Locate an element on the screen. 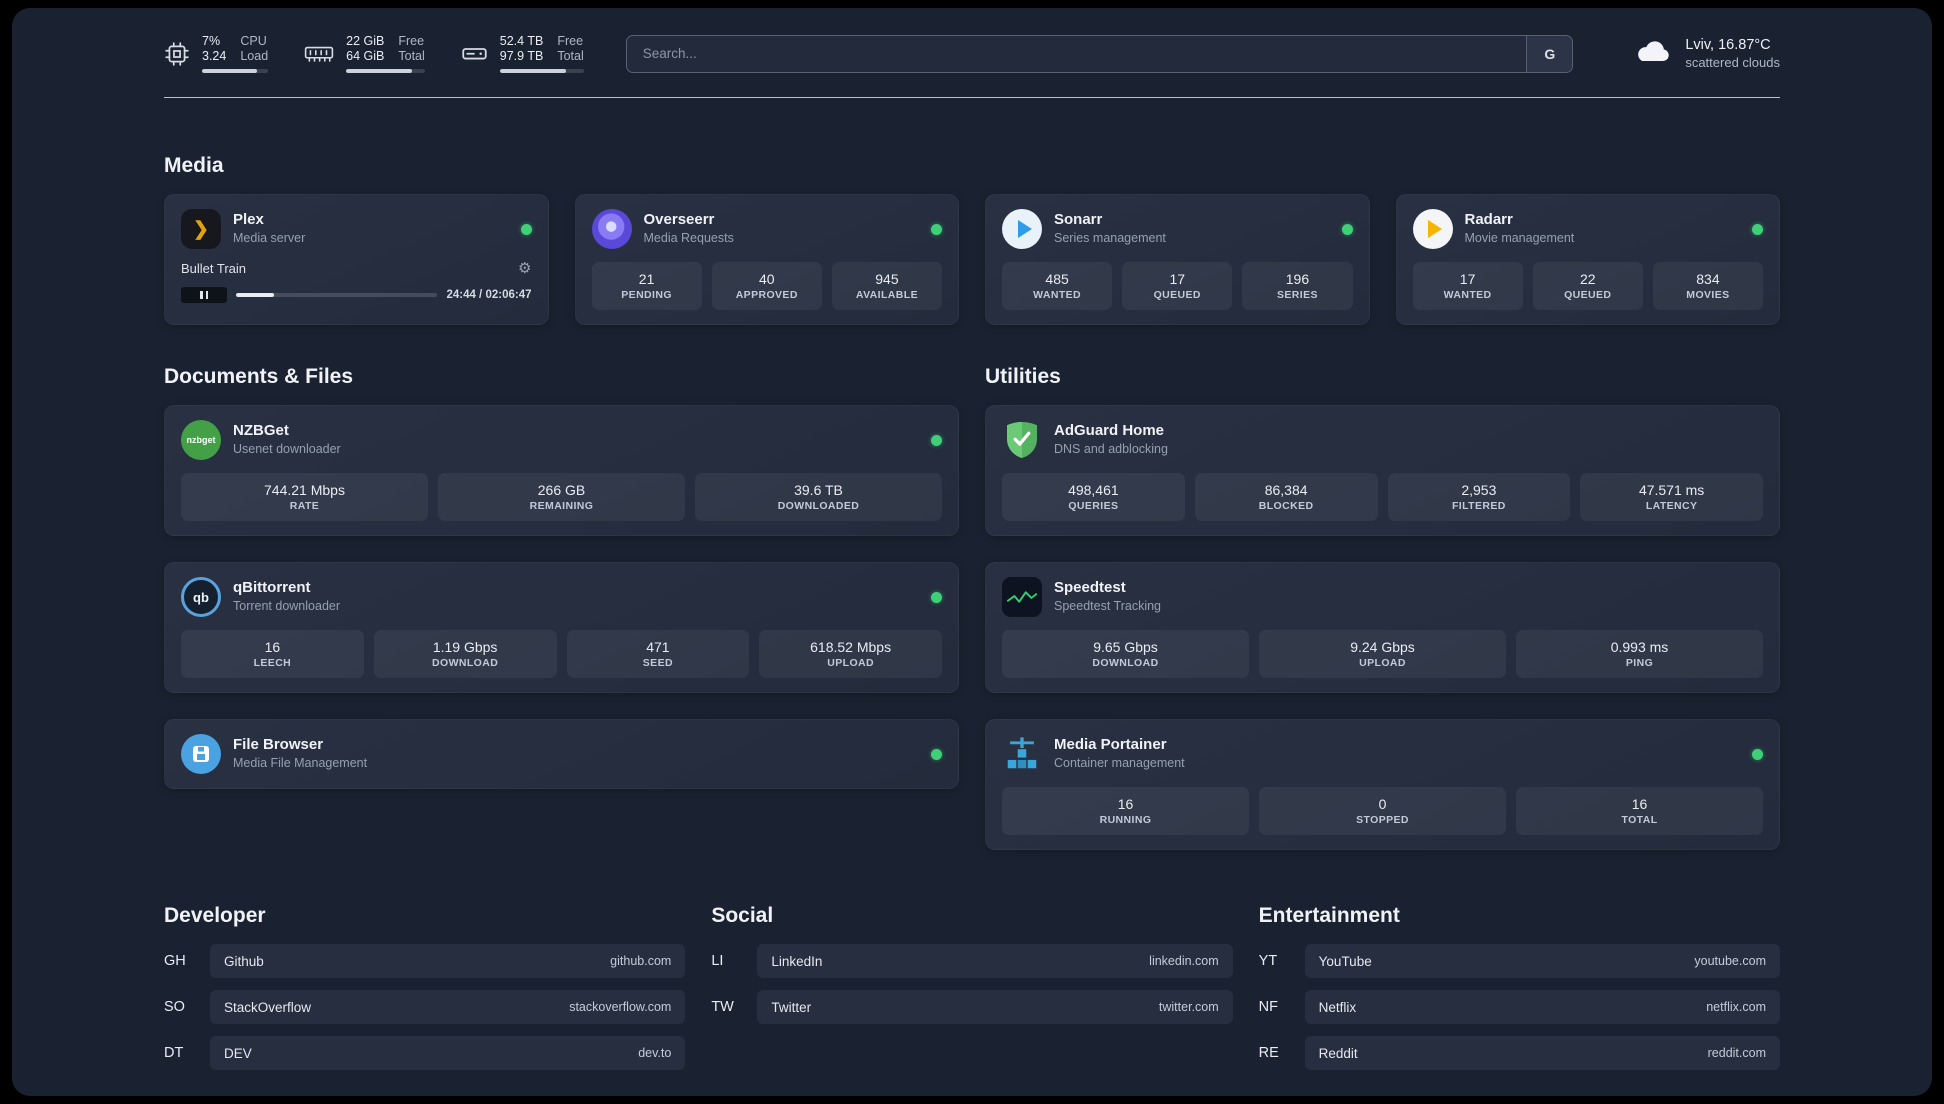  disk-readout: 52.4 TB 97.9 TB Free Total is located at coordinates (541, 53).